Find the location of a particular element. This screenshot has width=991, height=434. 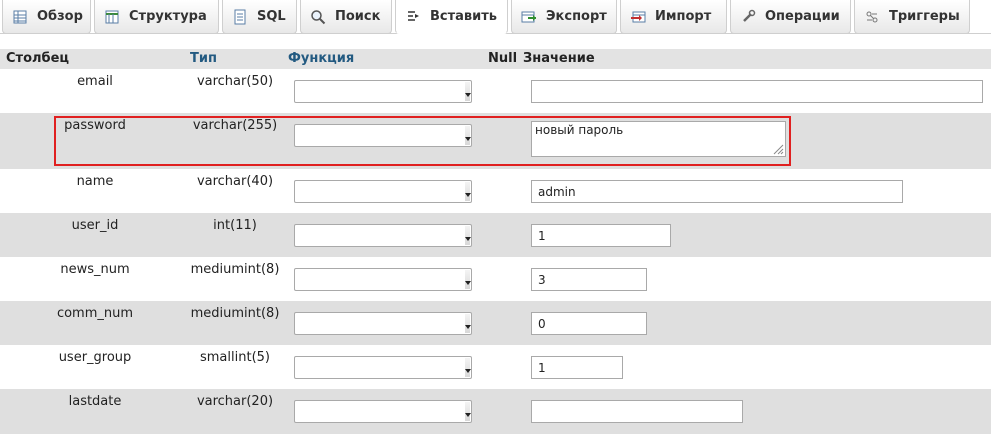

resize-grip-icon is located at coordinates (778, 149).